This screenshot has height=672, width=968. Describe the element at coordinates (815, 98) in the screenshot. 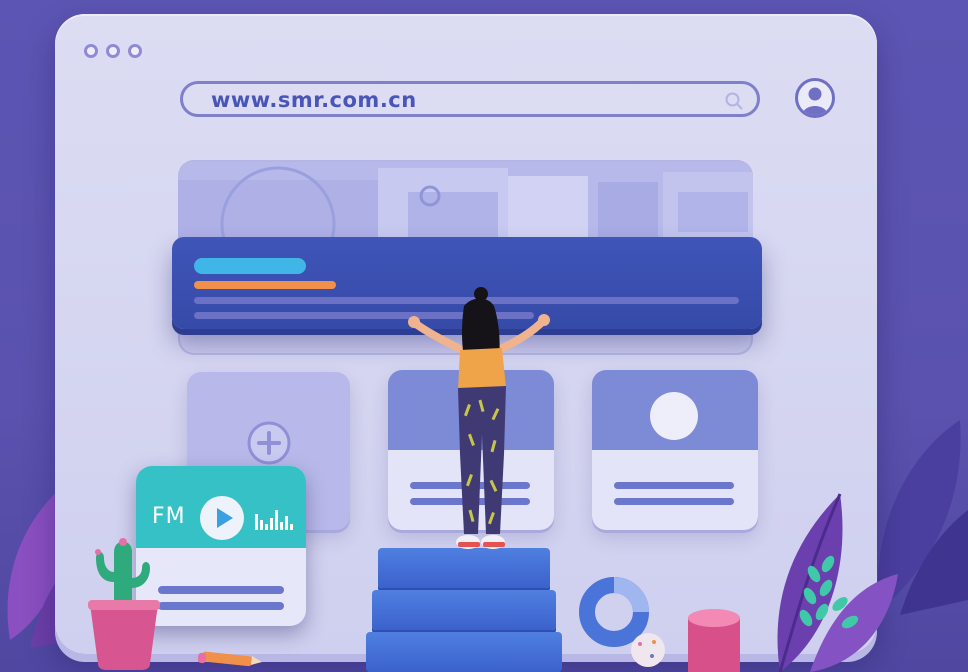

I see `user-avatar-icon` at that location.